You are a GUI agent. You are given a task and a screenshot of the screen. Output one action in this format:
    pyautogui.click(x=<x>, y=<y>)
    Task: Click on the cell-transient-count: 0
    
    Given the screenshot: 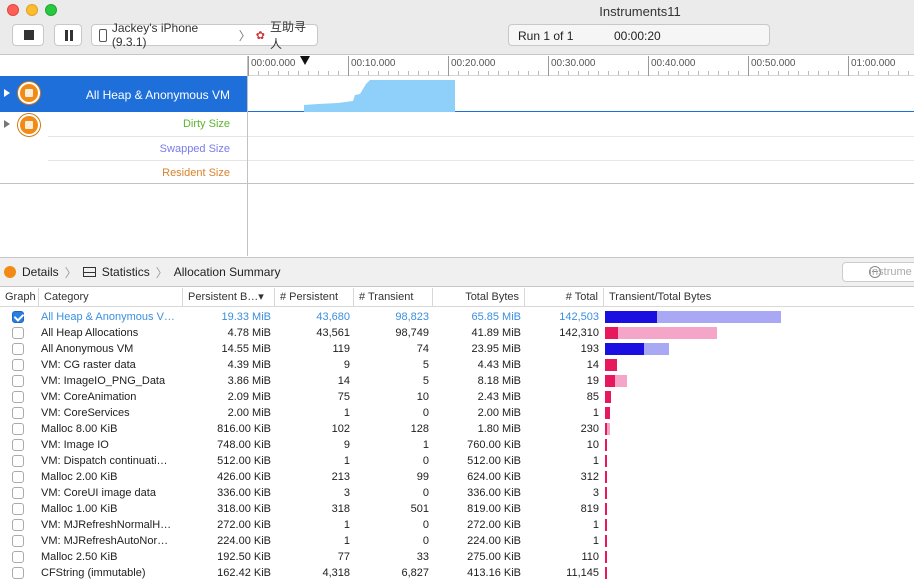 What is the action you would take?
    pyautogui.click(x=425, y=541)
    